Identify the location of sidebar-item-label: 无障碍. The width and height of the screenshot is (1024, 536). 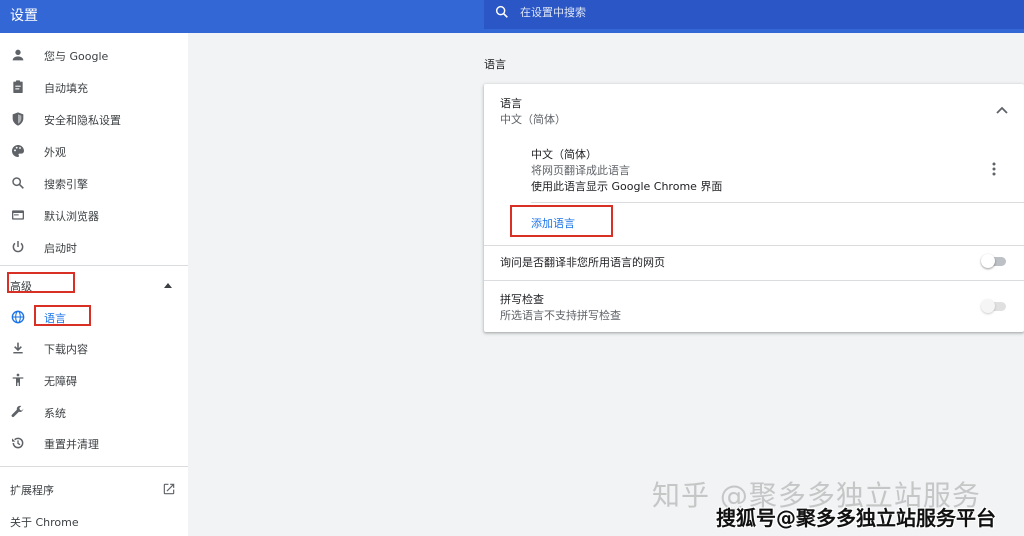
(60, 381).